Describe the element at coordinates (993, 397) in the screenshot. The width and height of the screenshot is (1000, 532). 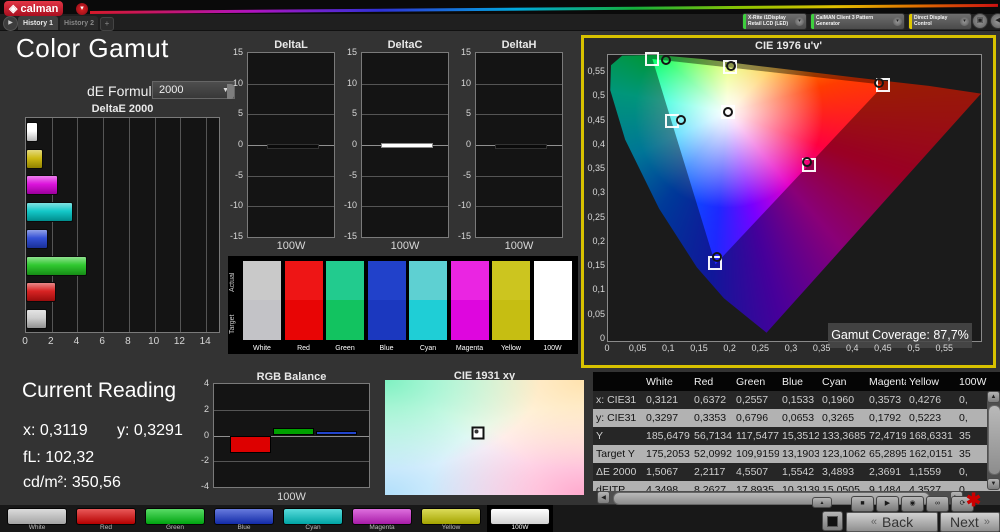
I see `scroll-up-icon: ▲` at that location.